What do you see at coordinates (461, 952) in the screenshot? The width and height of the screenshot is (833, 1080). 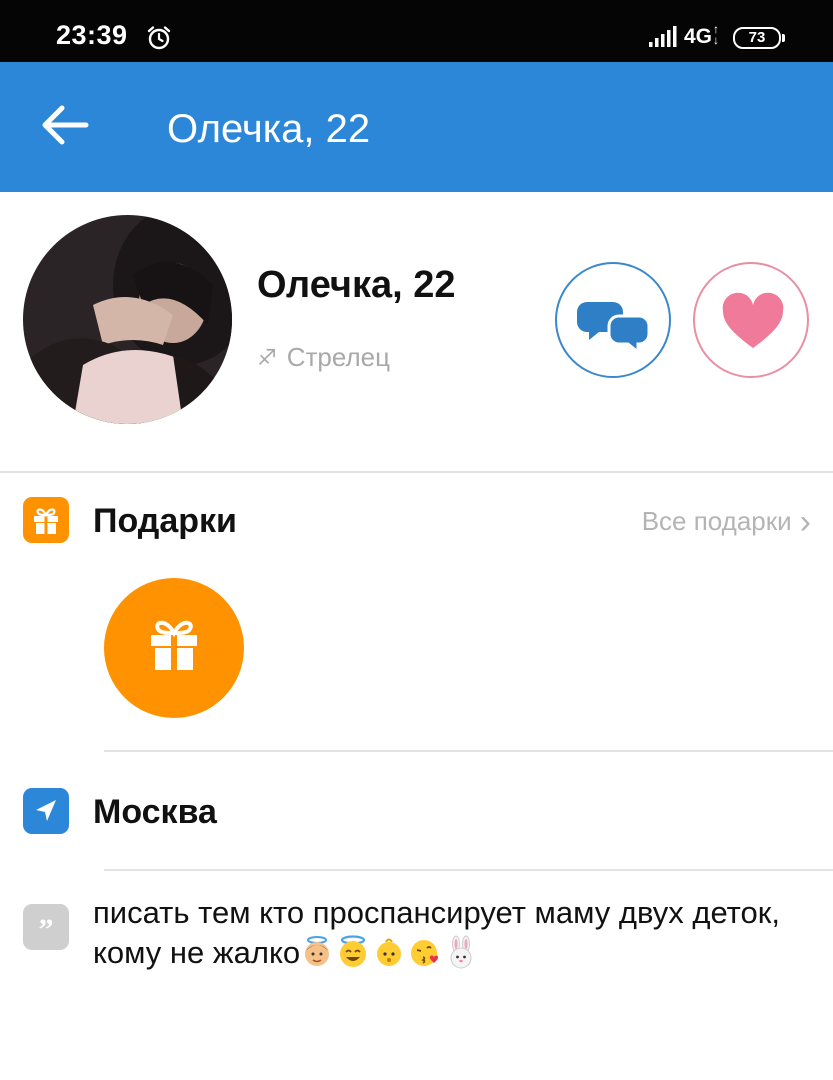 I see `rabbit-emoji` at bounding box center [461, 952].